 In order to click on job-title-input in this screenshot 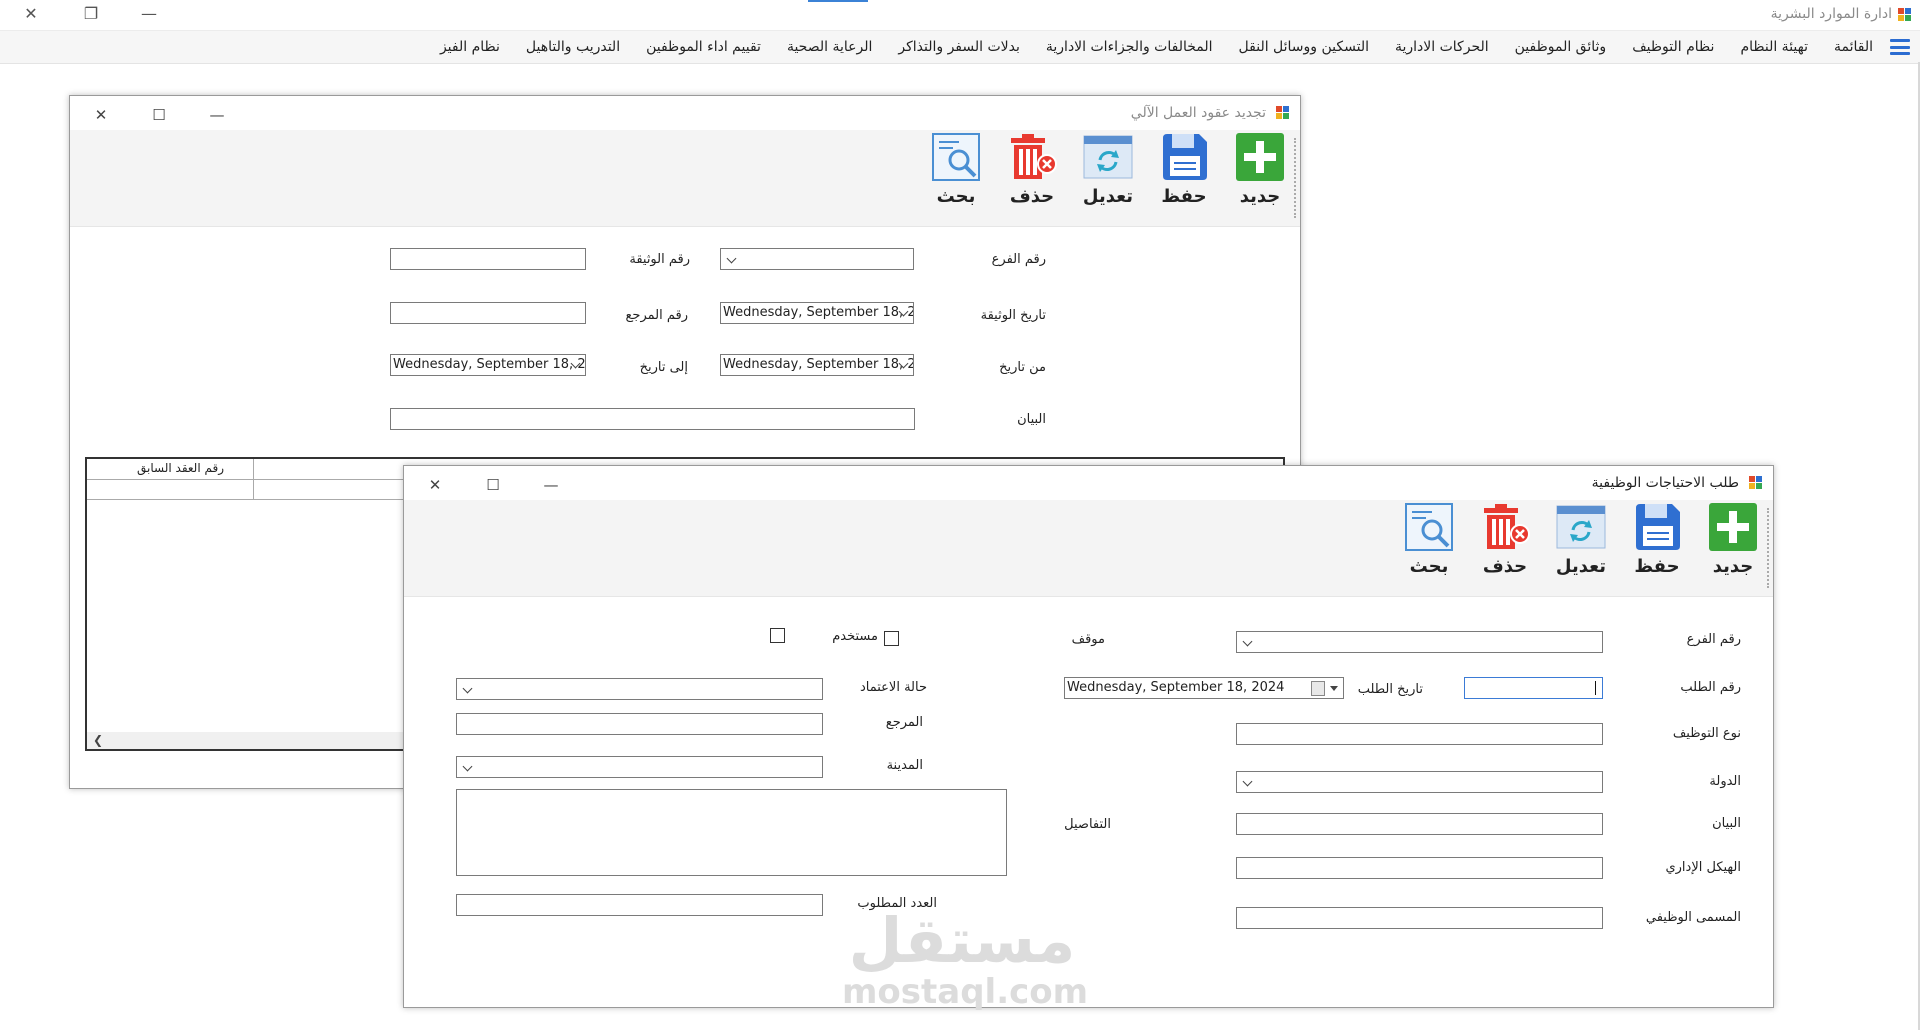, I will do `click(1419, 918)`.